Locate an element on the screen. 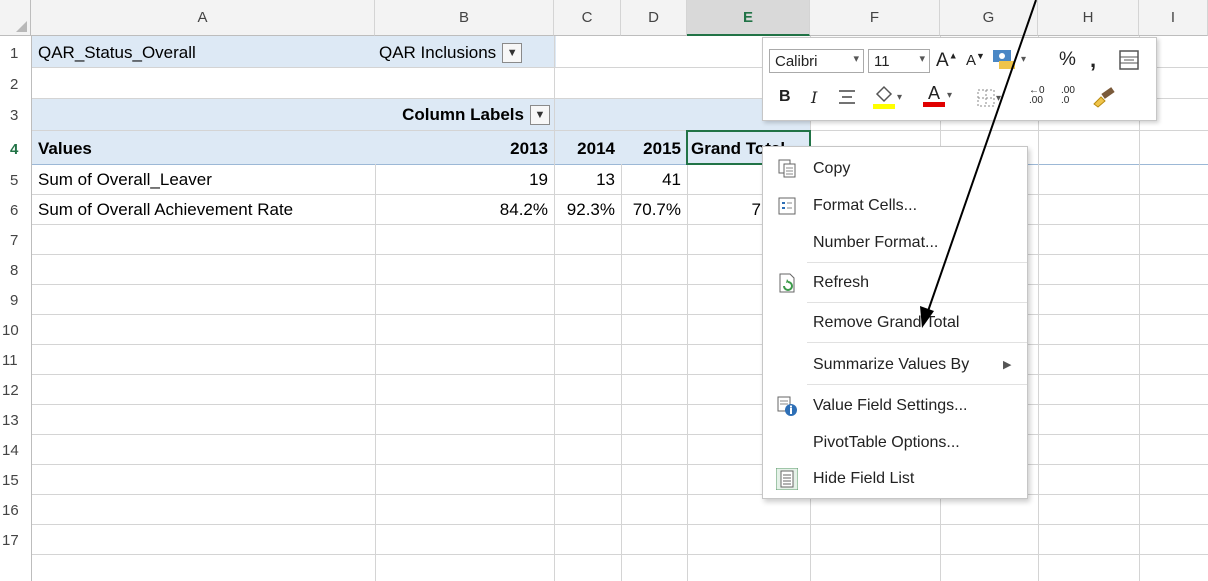  annotation-arrow is located at coordinates (978, 164).